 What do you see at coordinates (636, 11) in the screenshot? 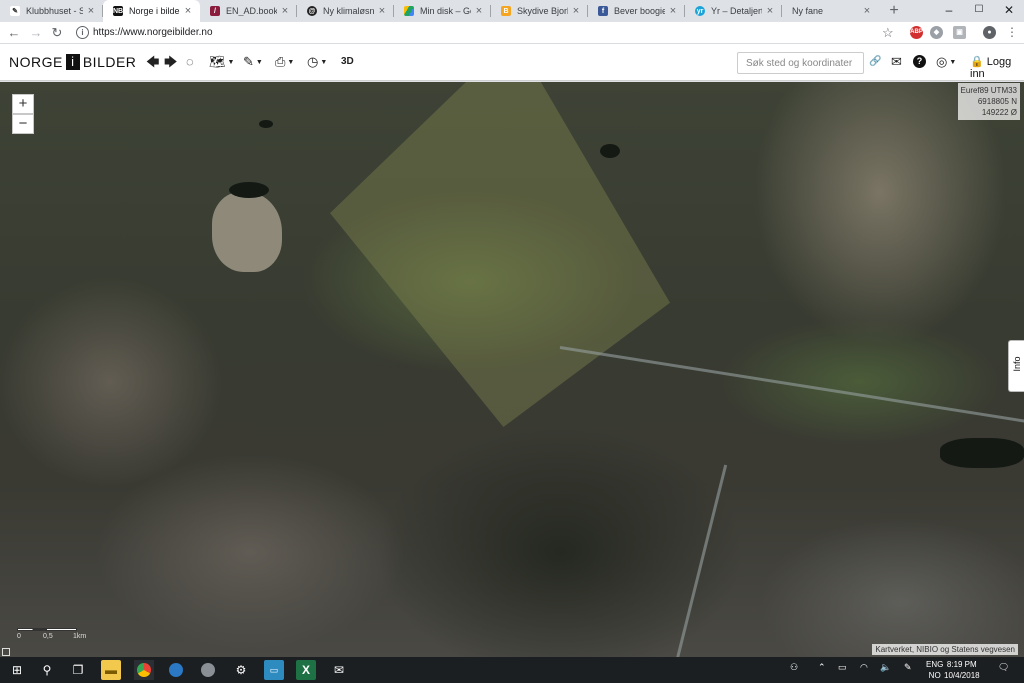
I see `browser-tab: f Bever boogie 2 ×` at bounding box center [636, 11].